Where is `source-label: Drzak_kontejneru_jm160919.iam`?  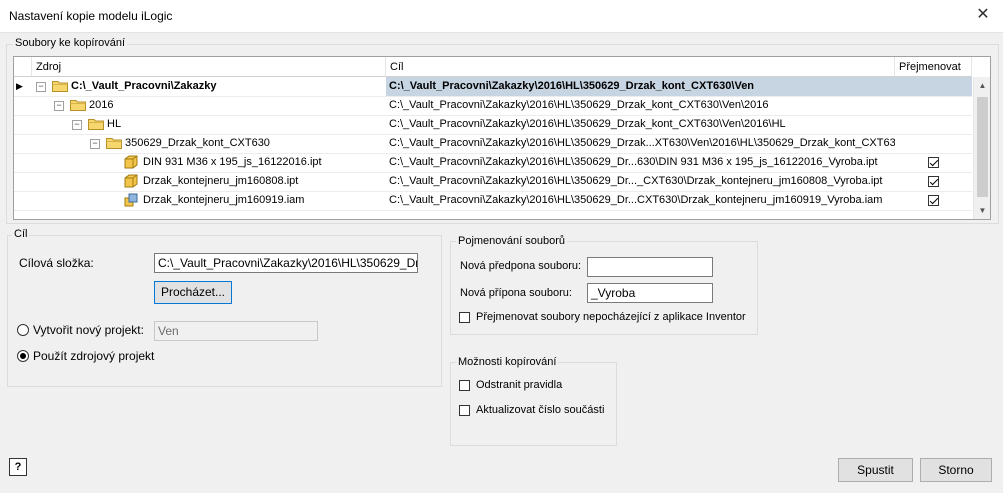 source-label: Drzak_kontejneru_jm160919.iam is located at coordinates (224, 200).